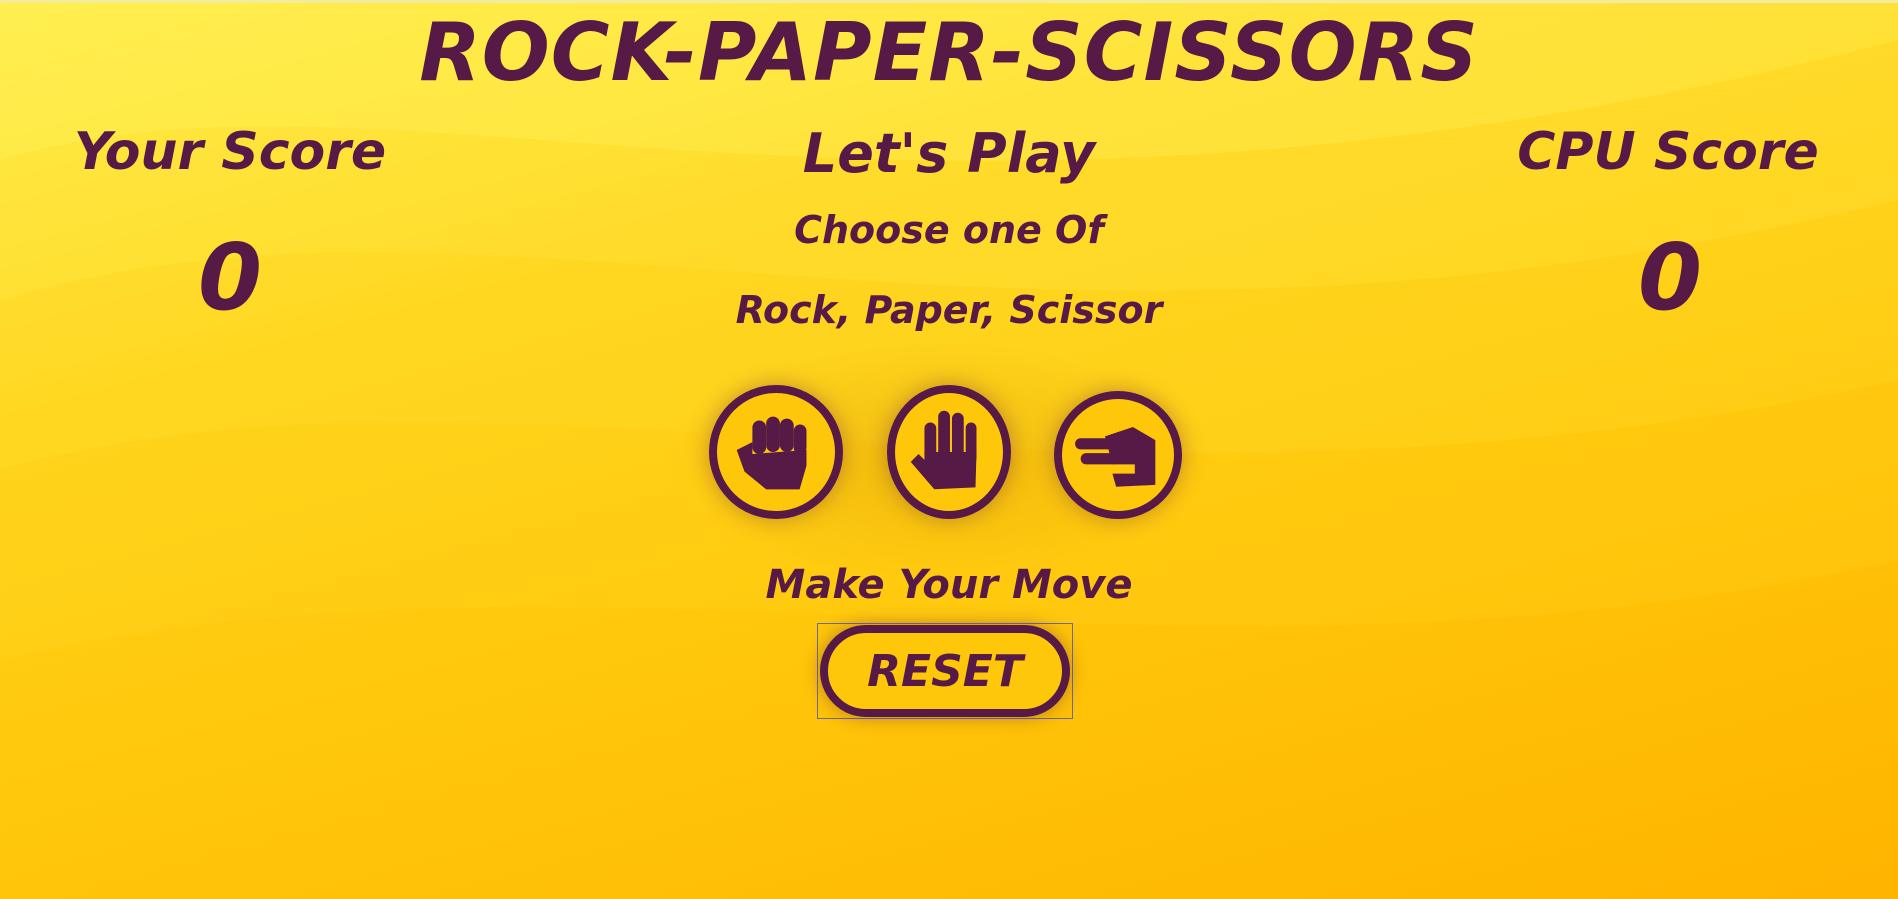  I want to click on rock-button, so click(776, 452).